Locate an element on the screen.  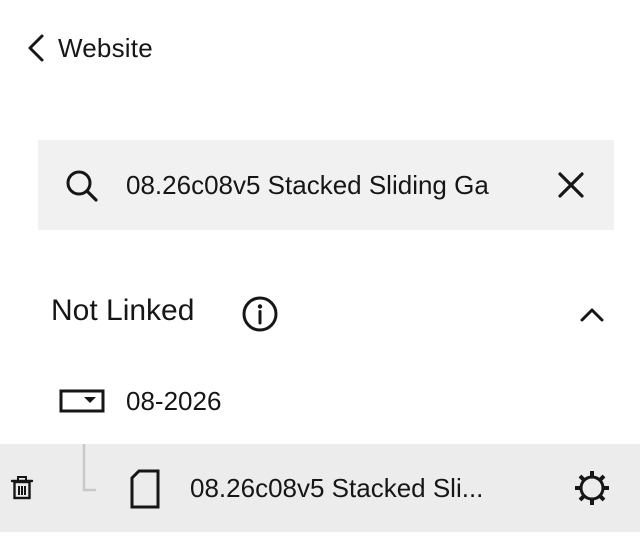
section-header-not-linked: Not Linked is located at coordinates (335, 313).